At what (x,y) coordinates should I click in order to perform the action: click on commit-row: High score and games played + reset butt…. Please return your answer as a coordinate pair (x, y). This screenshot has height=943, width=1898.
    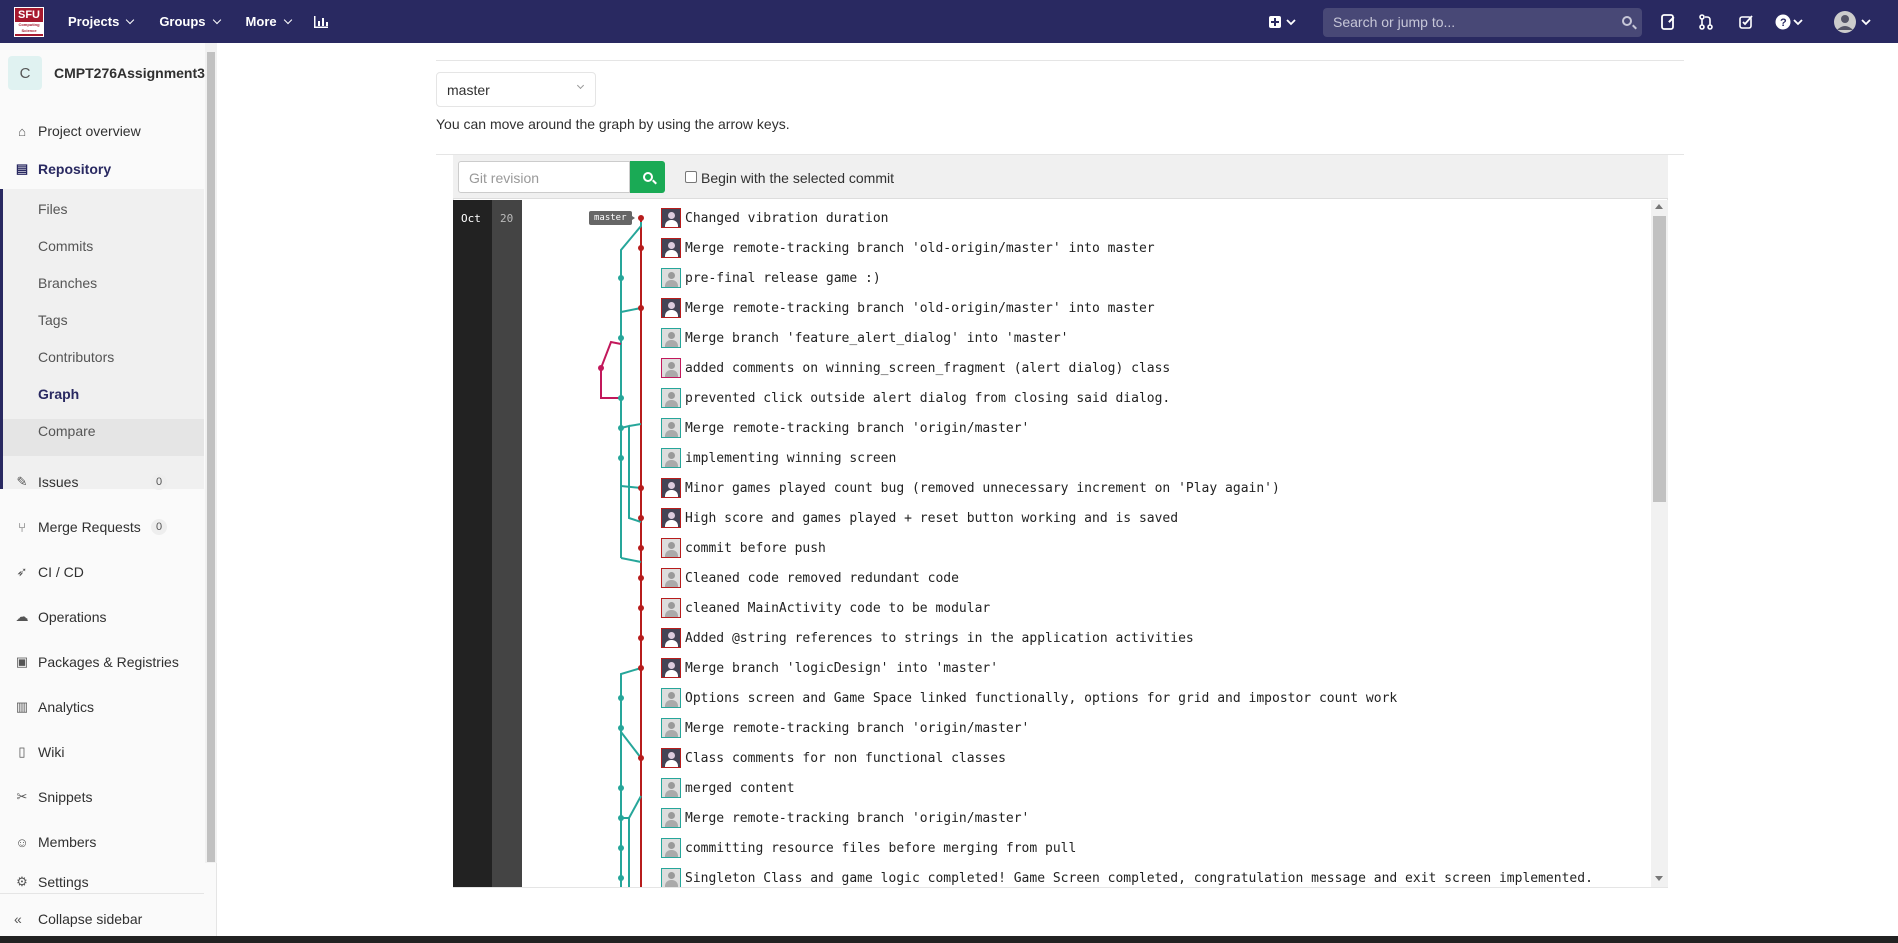
    Looking at the image, I should click on (919, 518).